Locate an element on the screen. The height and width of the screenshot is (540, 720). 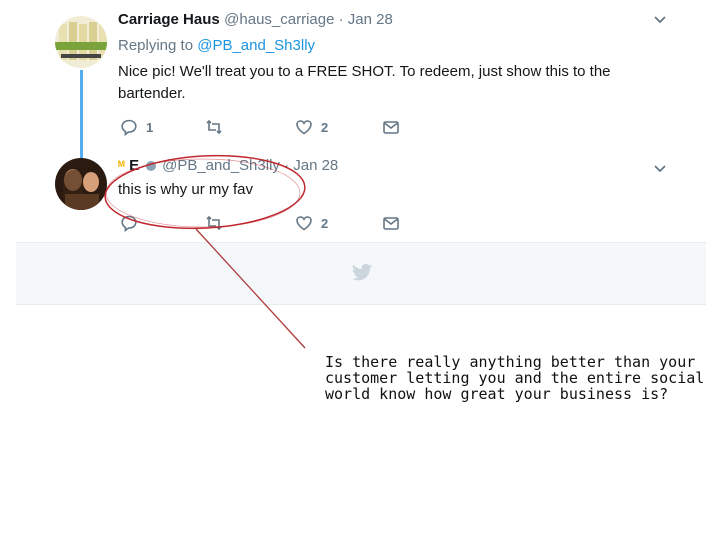
highlight-circle is located at coordinates (205, 192).